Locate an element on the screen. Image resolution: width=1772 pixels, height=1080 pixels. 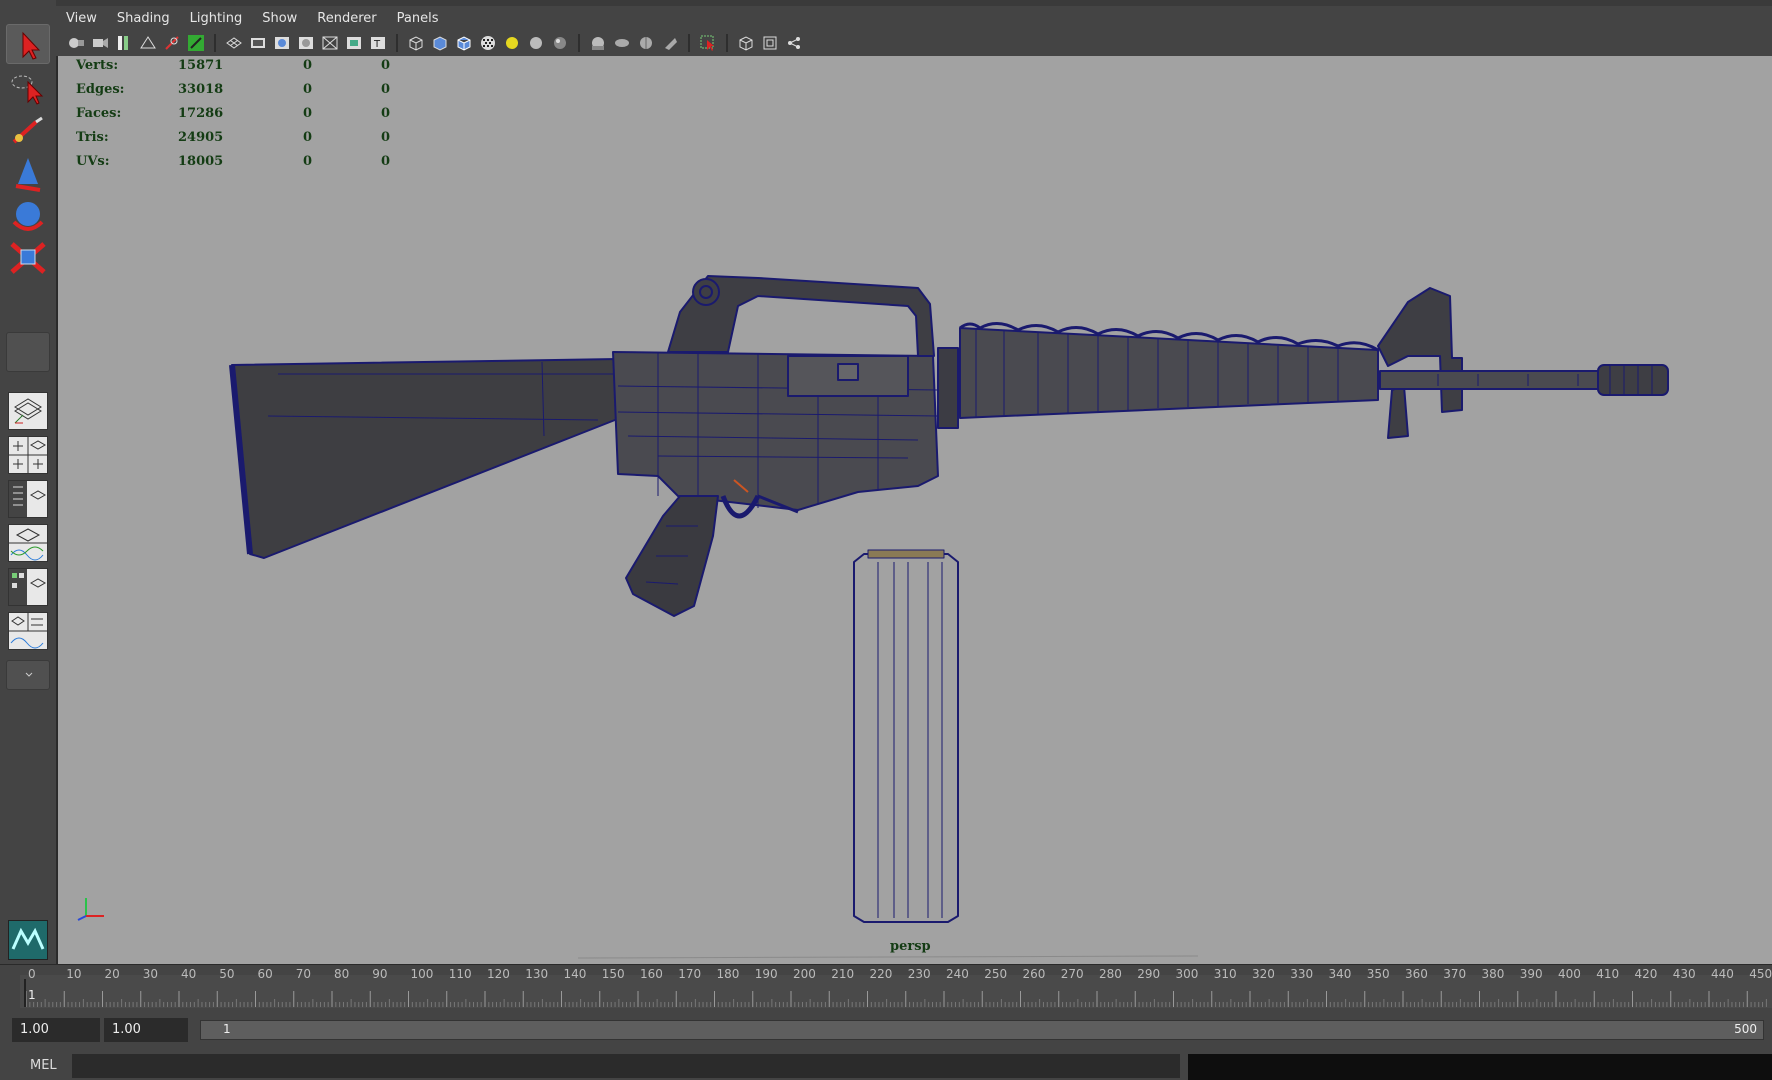
menu-renderer: Renderer is located at coordinates (346, 18).